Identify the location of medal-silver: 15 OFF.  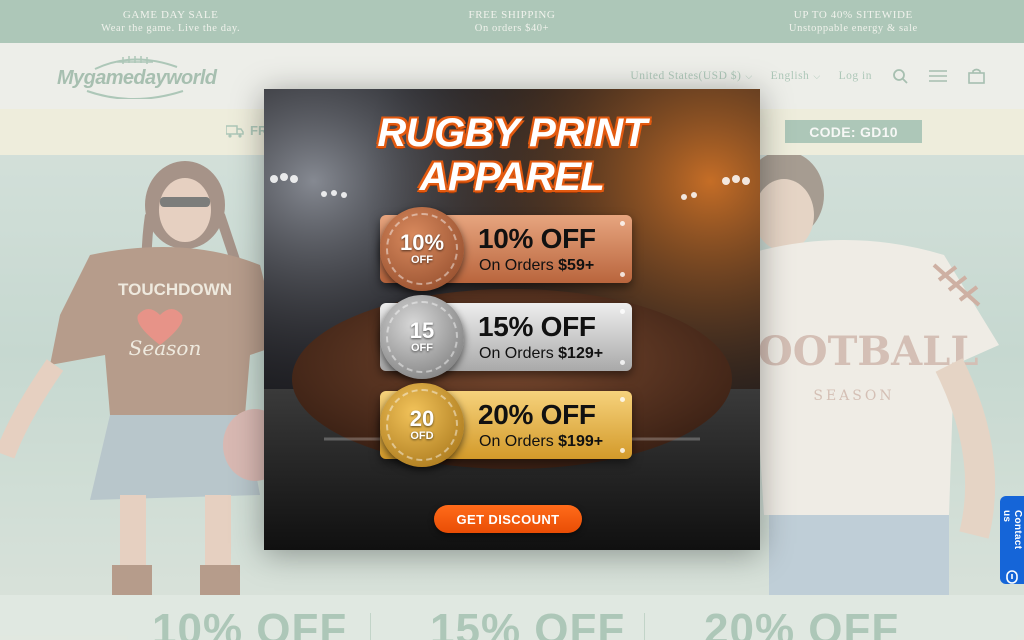
(422, 337).